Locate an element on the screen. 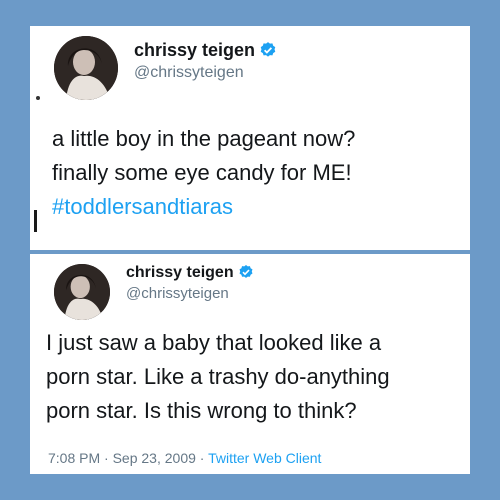 The image size is (500, 500). tweet-date: Sep 23, 2009 is located at coordinates (154, 458).